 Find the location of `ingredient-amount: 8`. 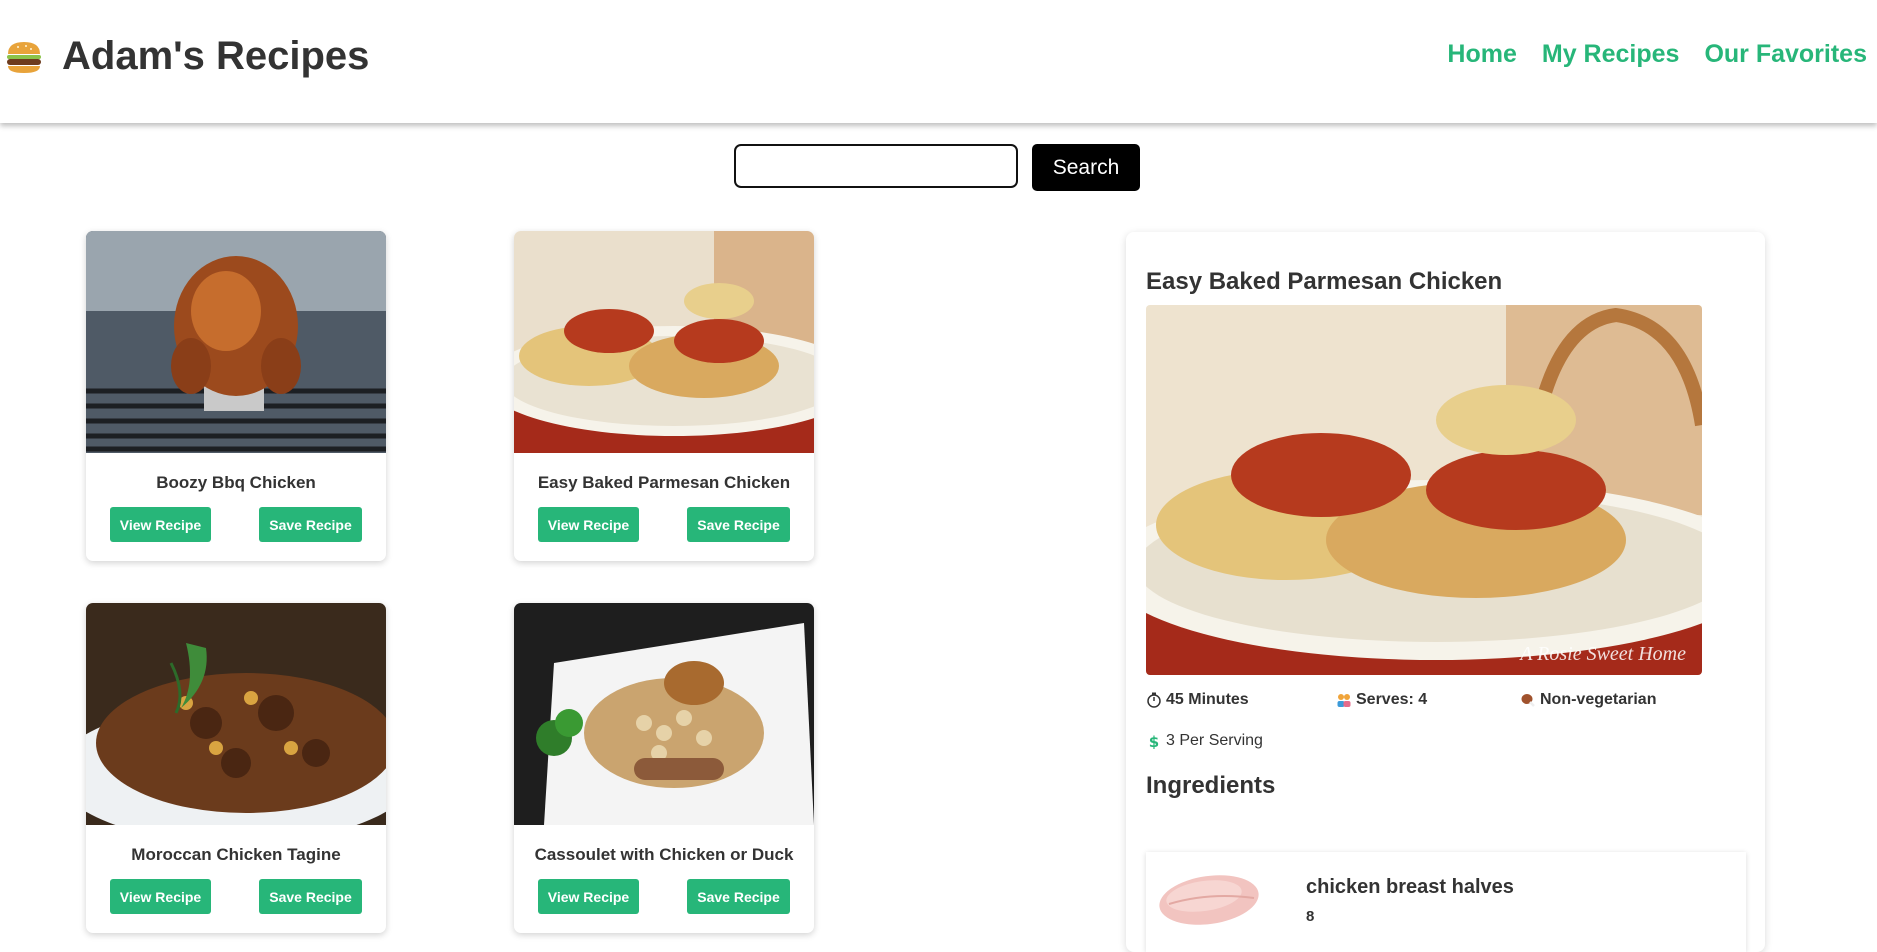

ingredient-amount: 8 is located at coordinates (1310, 916).